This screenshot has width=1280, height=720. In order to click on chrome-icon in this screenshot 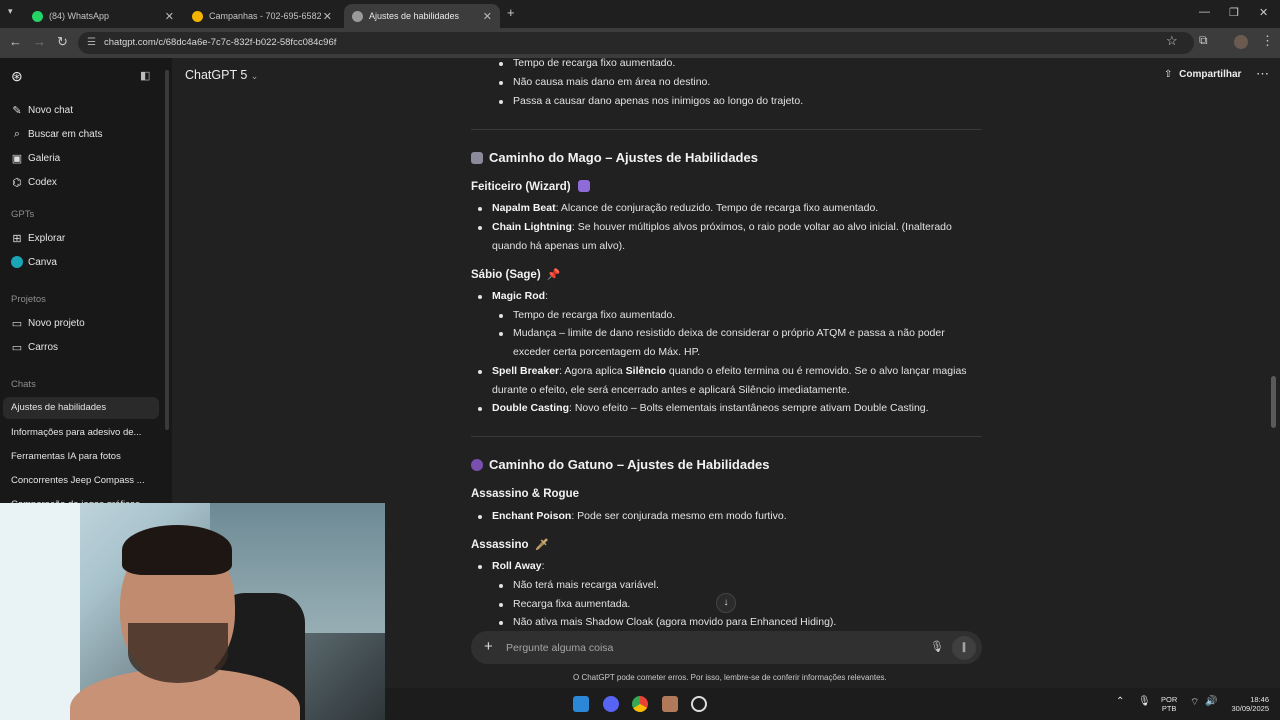, I will do `click(640, 704)`.